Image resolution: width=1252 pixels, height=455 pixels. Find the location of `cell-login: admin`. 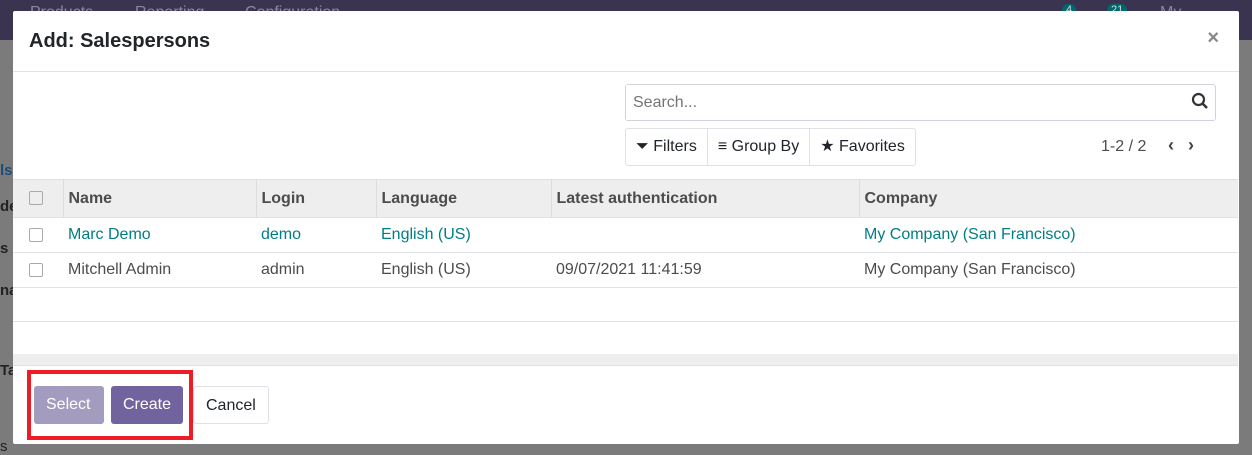

cell-login: admin is located at coordinates (316, 270).